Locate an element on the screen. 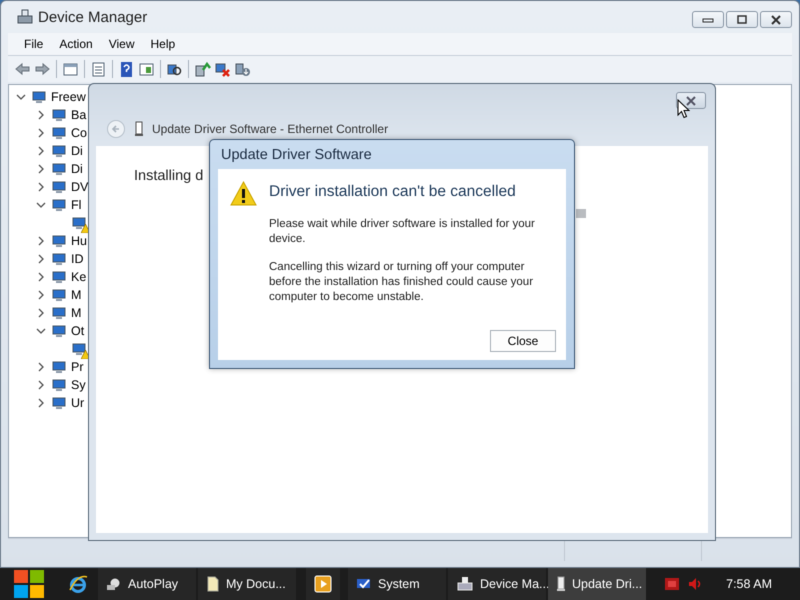 This screenshot has height=600, width=800. tree-item: Fl is located at coordinates (76, 205).